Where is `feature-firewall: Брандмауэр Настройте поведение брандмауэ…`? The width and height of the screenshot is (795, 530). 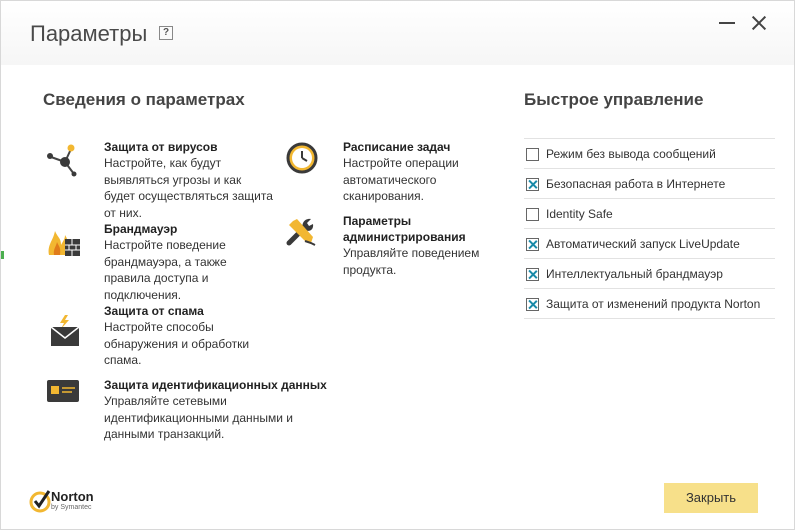 feature-firewall: Брандмауэр Настройте поведение брандмауэ… is located at coordinates (194, 262).